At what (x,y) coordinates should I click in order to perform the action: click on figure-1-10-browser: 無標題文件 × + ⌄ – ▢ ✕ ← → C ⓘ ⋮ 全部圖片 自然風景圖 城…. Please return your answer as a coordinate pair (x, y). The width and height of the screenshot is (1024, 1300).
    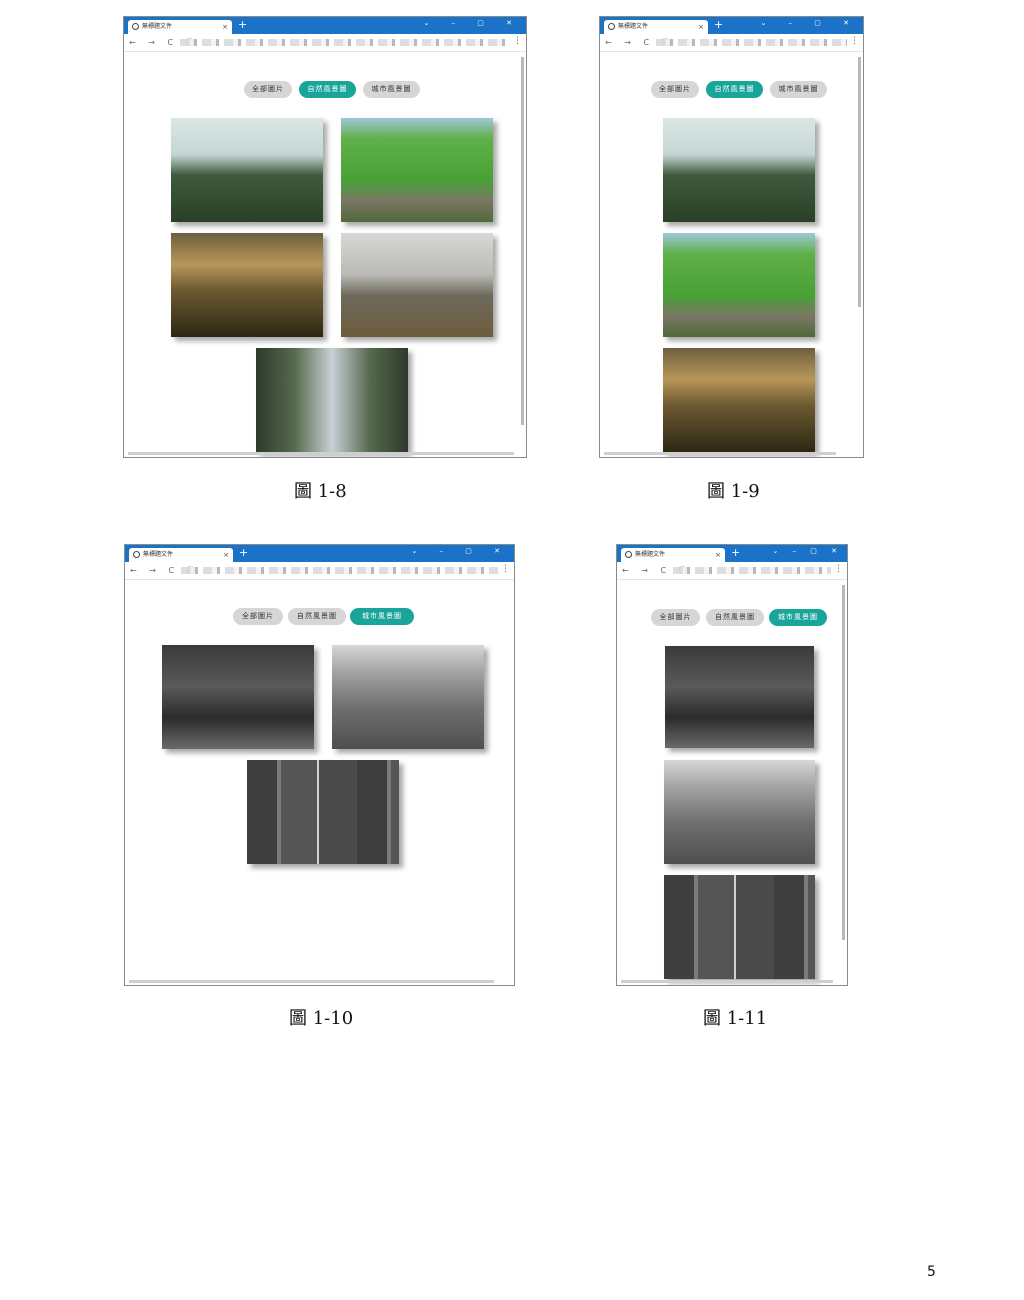
    Looking at the image, I should click on (319, 765).